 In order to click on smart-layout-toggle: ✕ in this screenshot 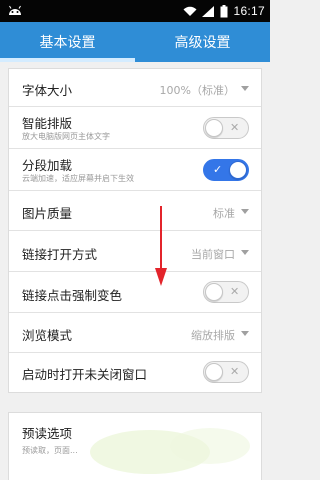, I will do `click(226, 128)`.